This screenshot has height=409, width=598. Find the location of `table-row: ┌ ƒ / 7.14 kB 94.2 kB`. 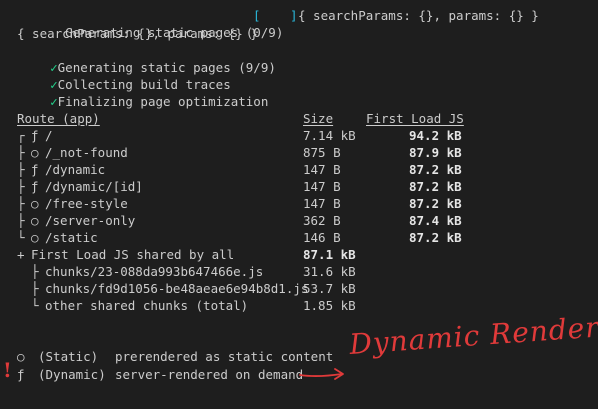

table-row: ┌ ƒ / 7.14 kB 94.2 kB is located at coordinates (299, 135).